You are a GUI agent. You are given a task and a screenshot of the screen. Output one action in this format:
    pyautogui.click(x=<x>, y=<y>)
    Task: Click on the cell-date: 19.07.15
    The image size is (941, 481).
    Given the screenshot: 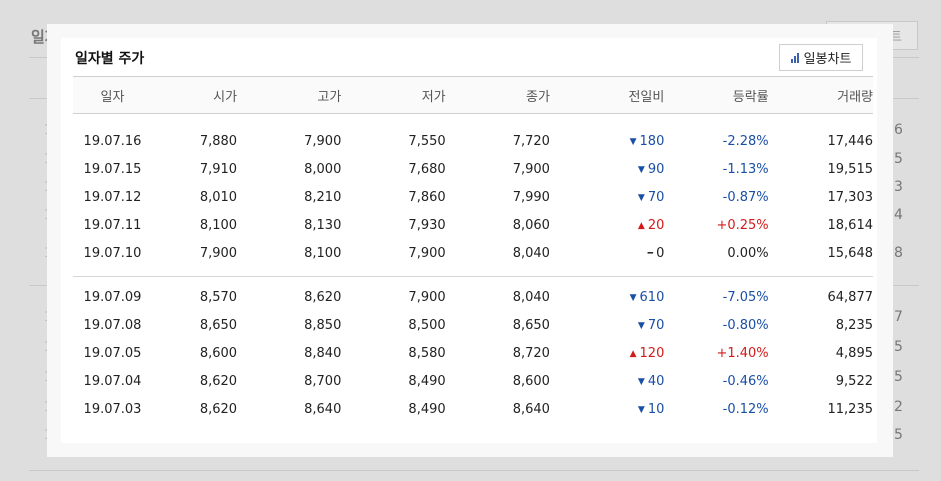 What is the action you would take?
    pyautogui.click(x=112, y=169)
    